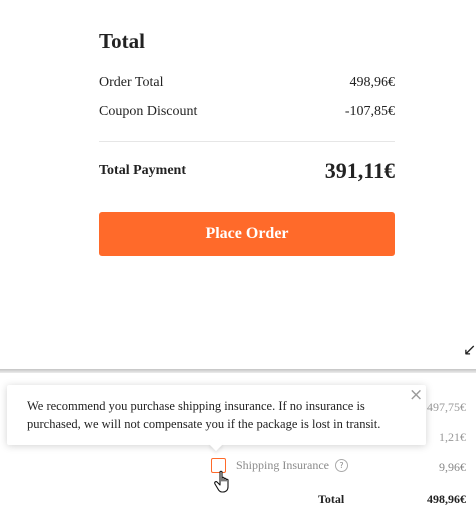 The image size is (476, 517). What do you see at coordinates (221, 481) in the screenshot?
I see `hand-cursor-icon` at bounding box center [221, 481].